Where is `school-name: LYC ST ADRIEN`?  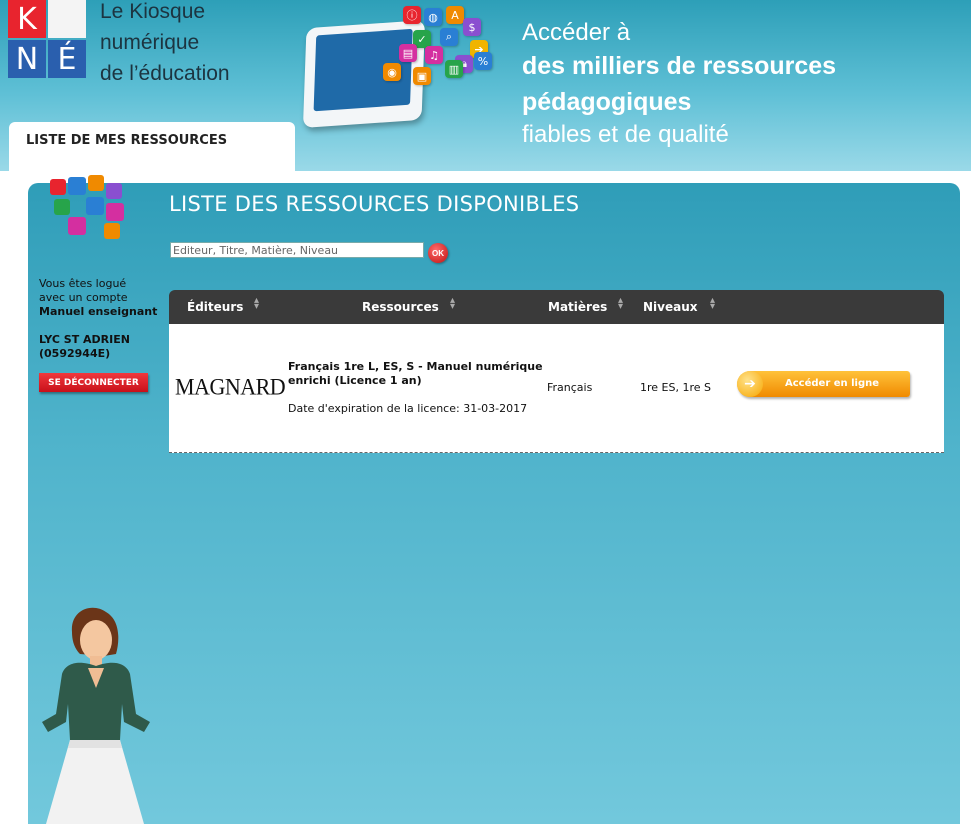
school-name: LYC ST ADRIEN is located at coordinates (84, 339).